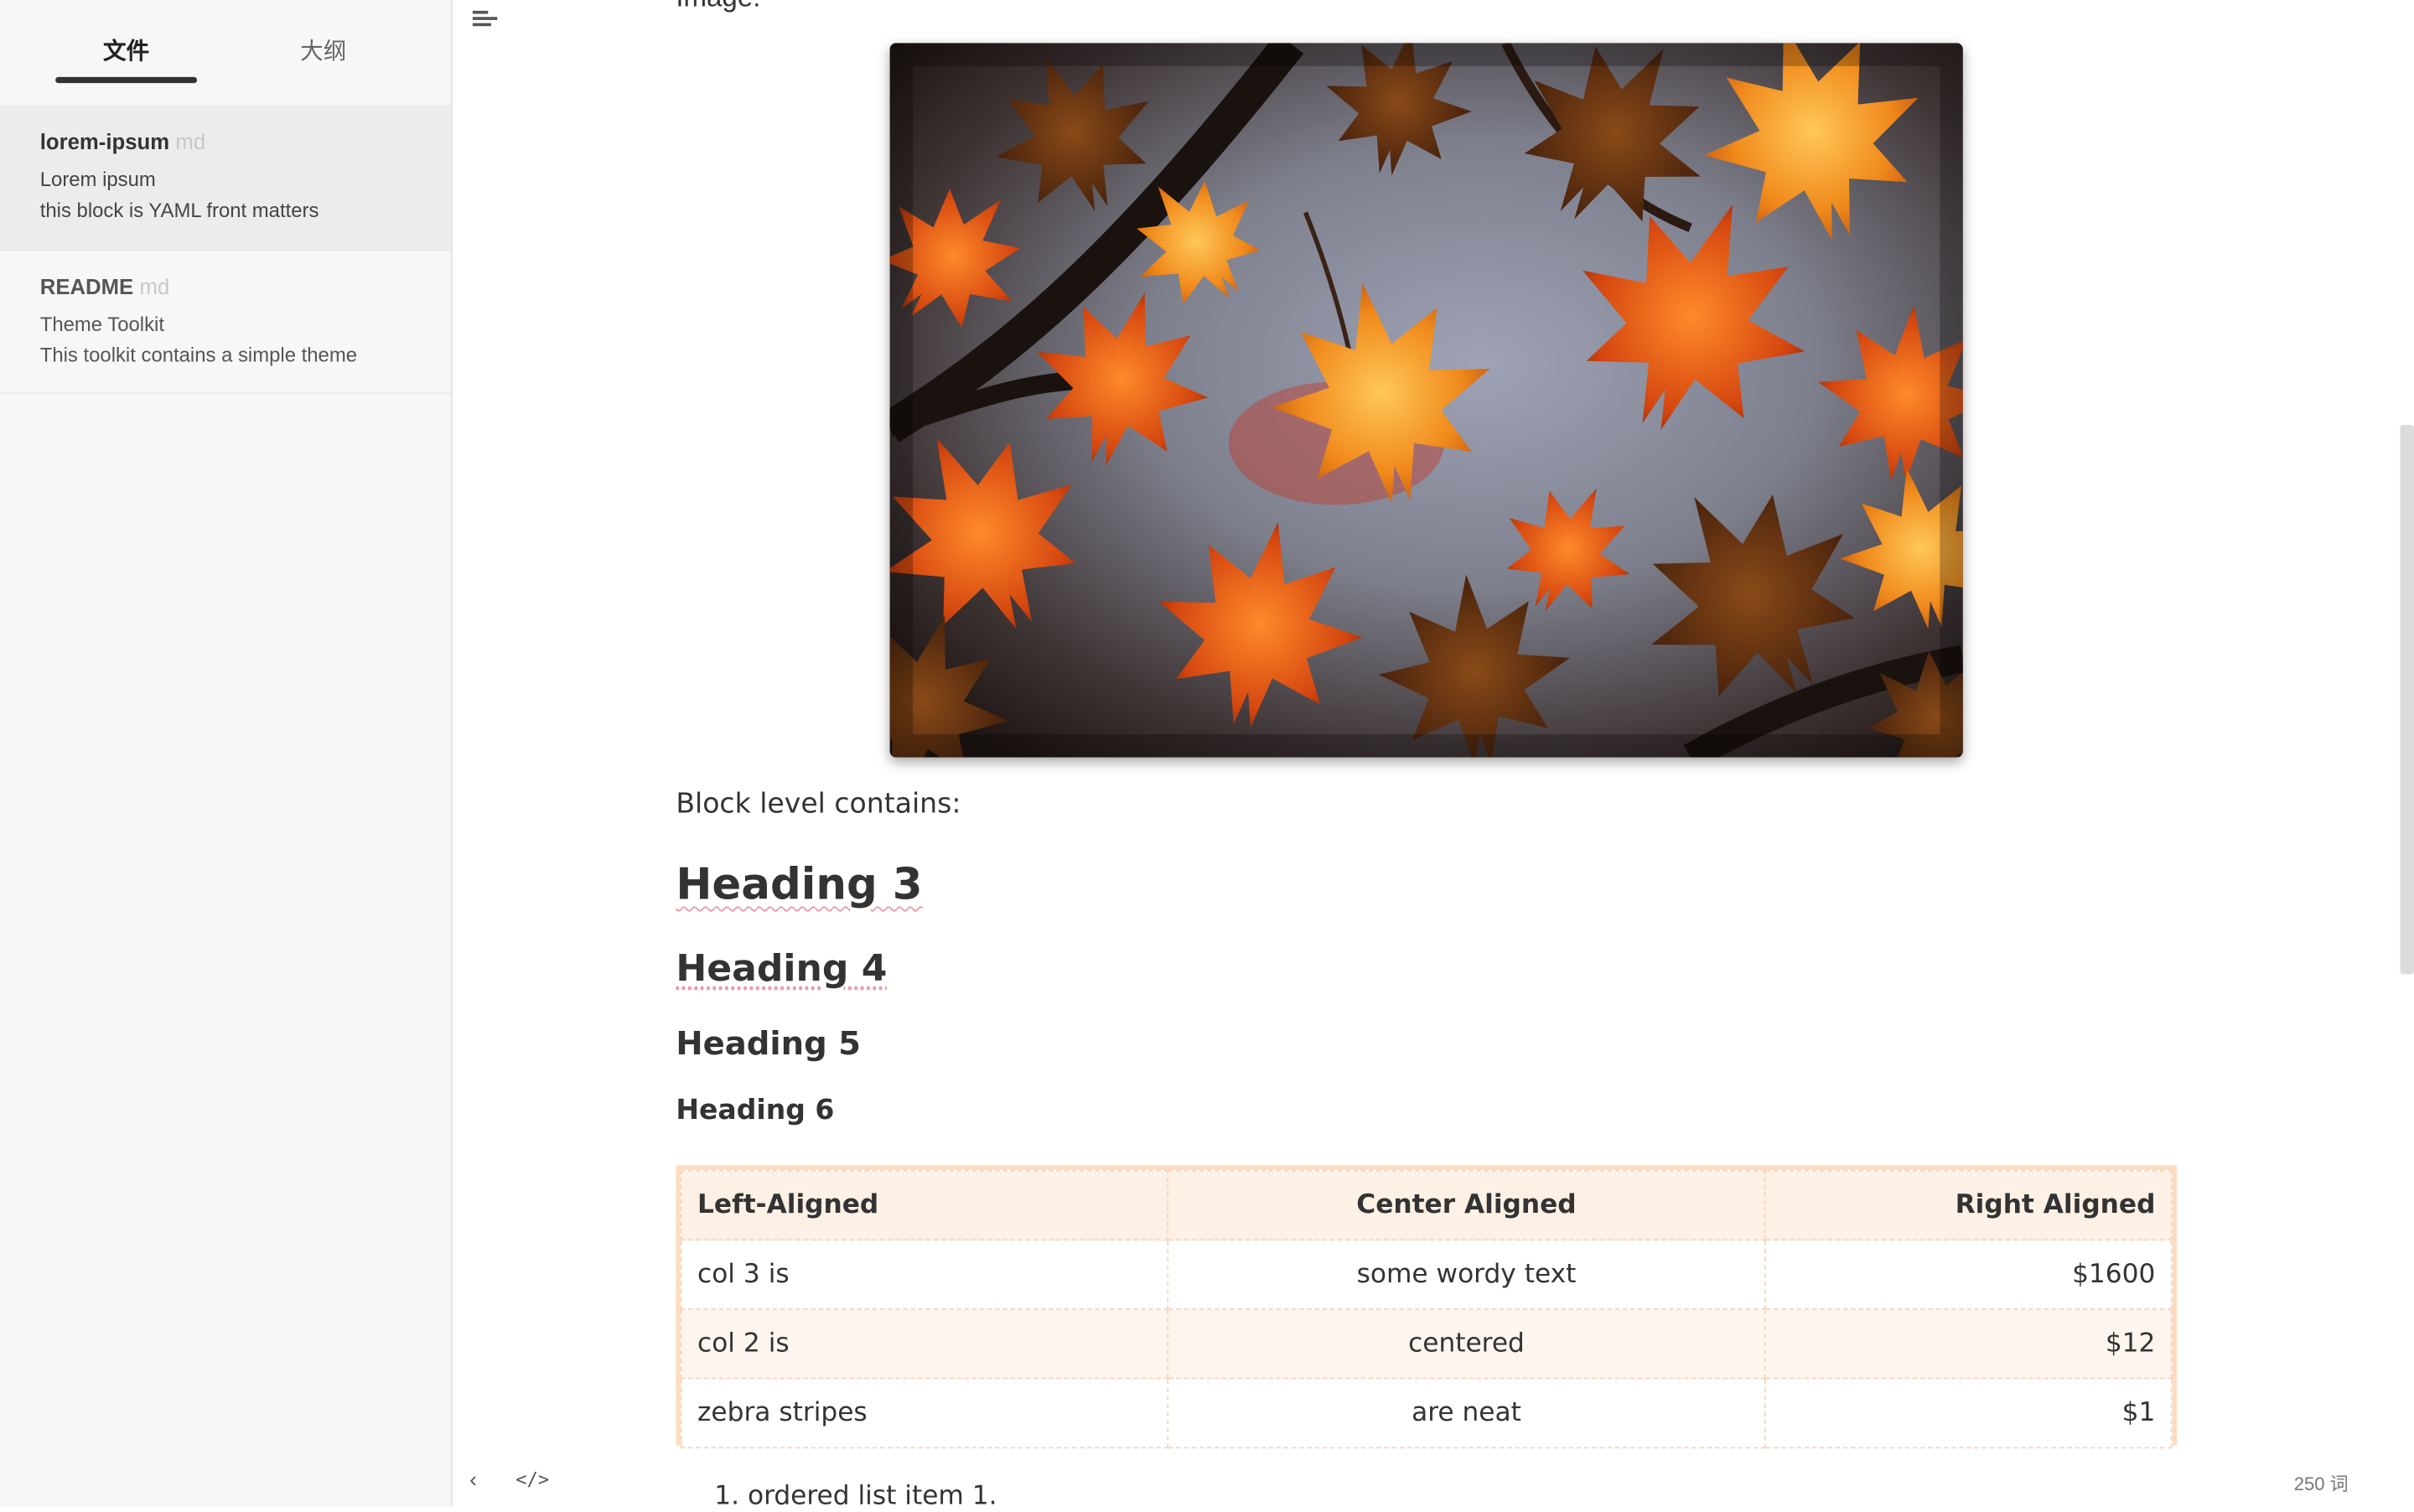  I want to click on table-cell: $12, so click(1969, 1344).